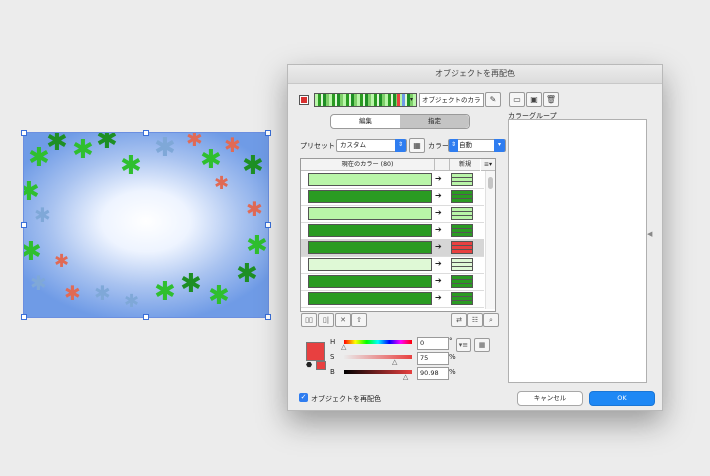 The image size is (710, 476). I want to click on preset-options-icon: ▦, so click(417, 145).